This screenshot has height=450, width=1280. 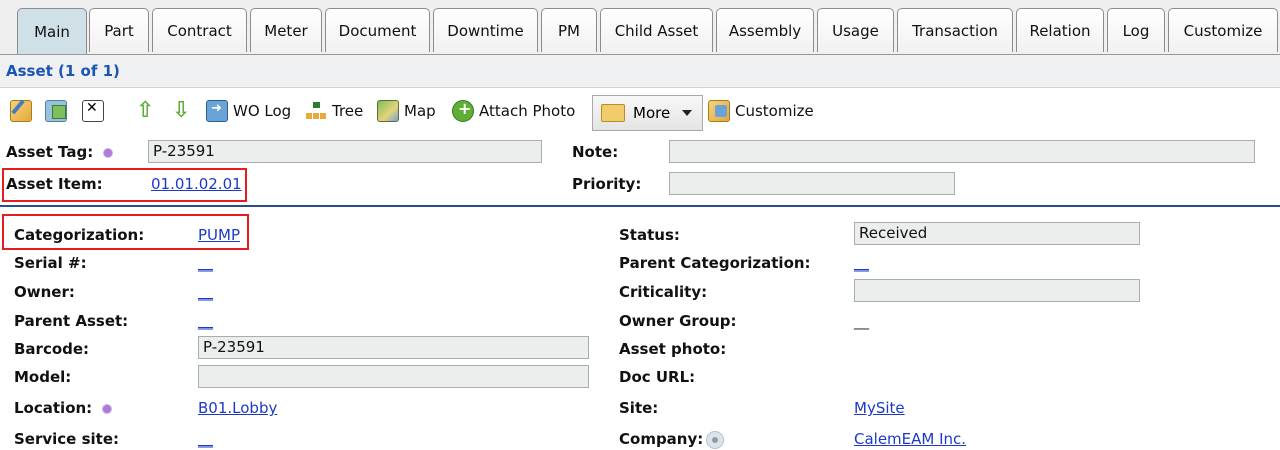 I want to click on categorization-link: PUMP, so click(x=219, y=235).